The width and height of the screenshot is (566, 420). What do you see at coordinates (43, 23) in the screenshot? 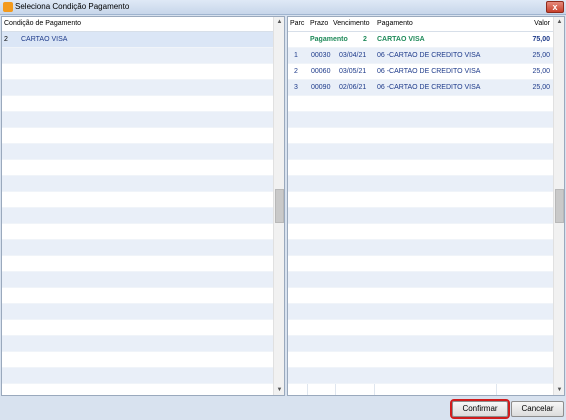
I see `column-header-condition: Condição de Pagamento` at bounding box center [43, 23].